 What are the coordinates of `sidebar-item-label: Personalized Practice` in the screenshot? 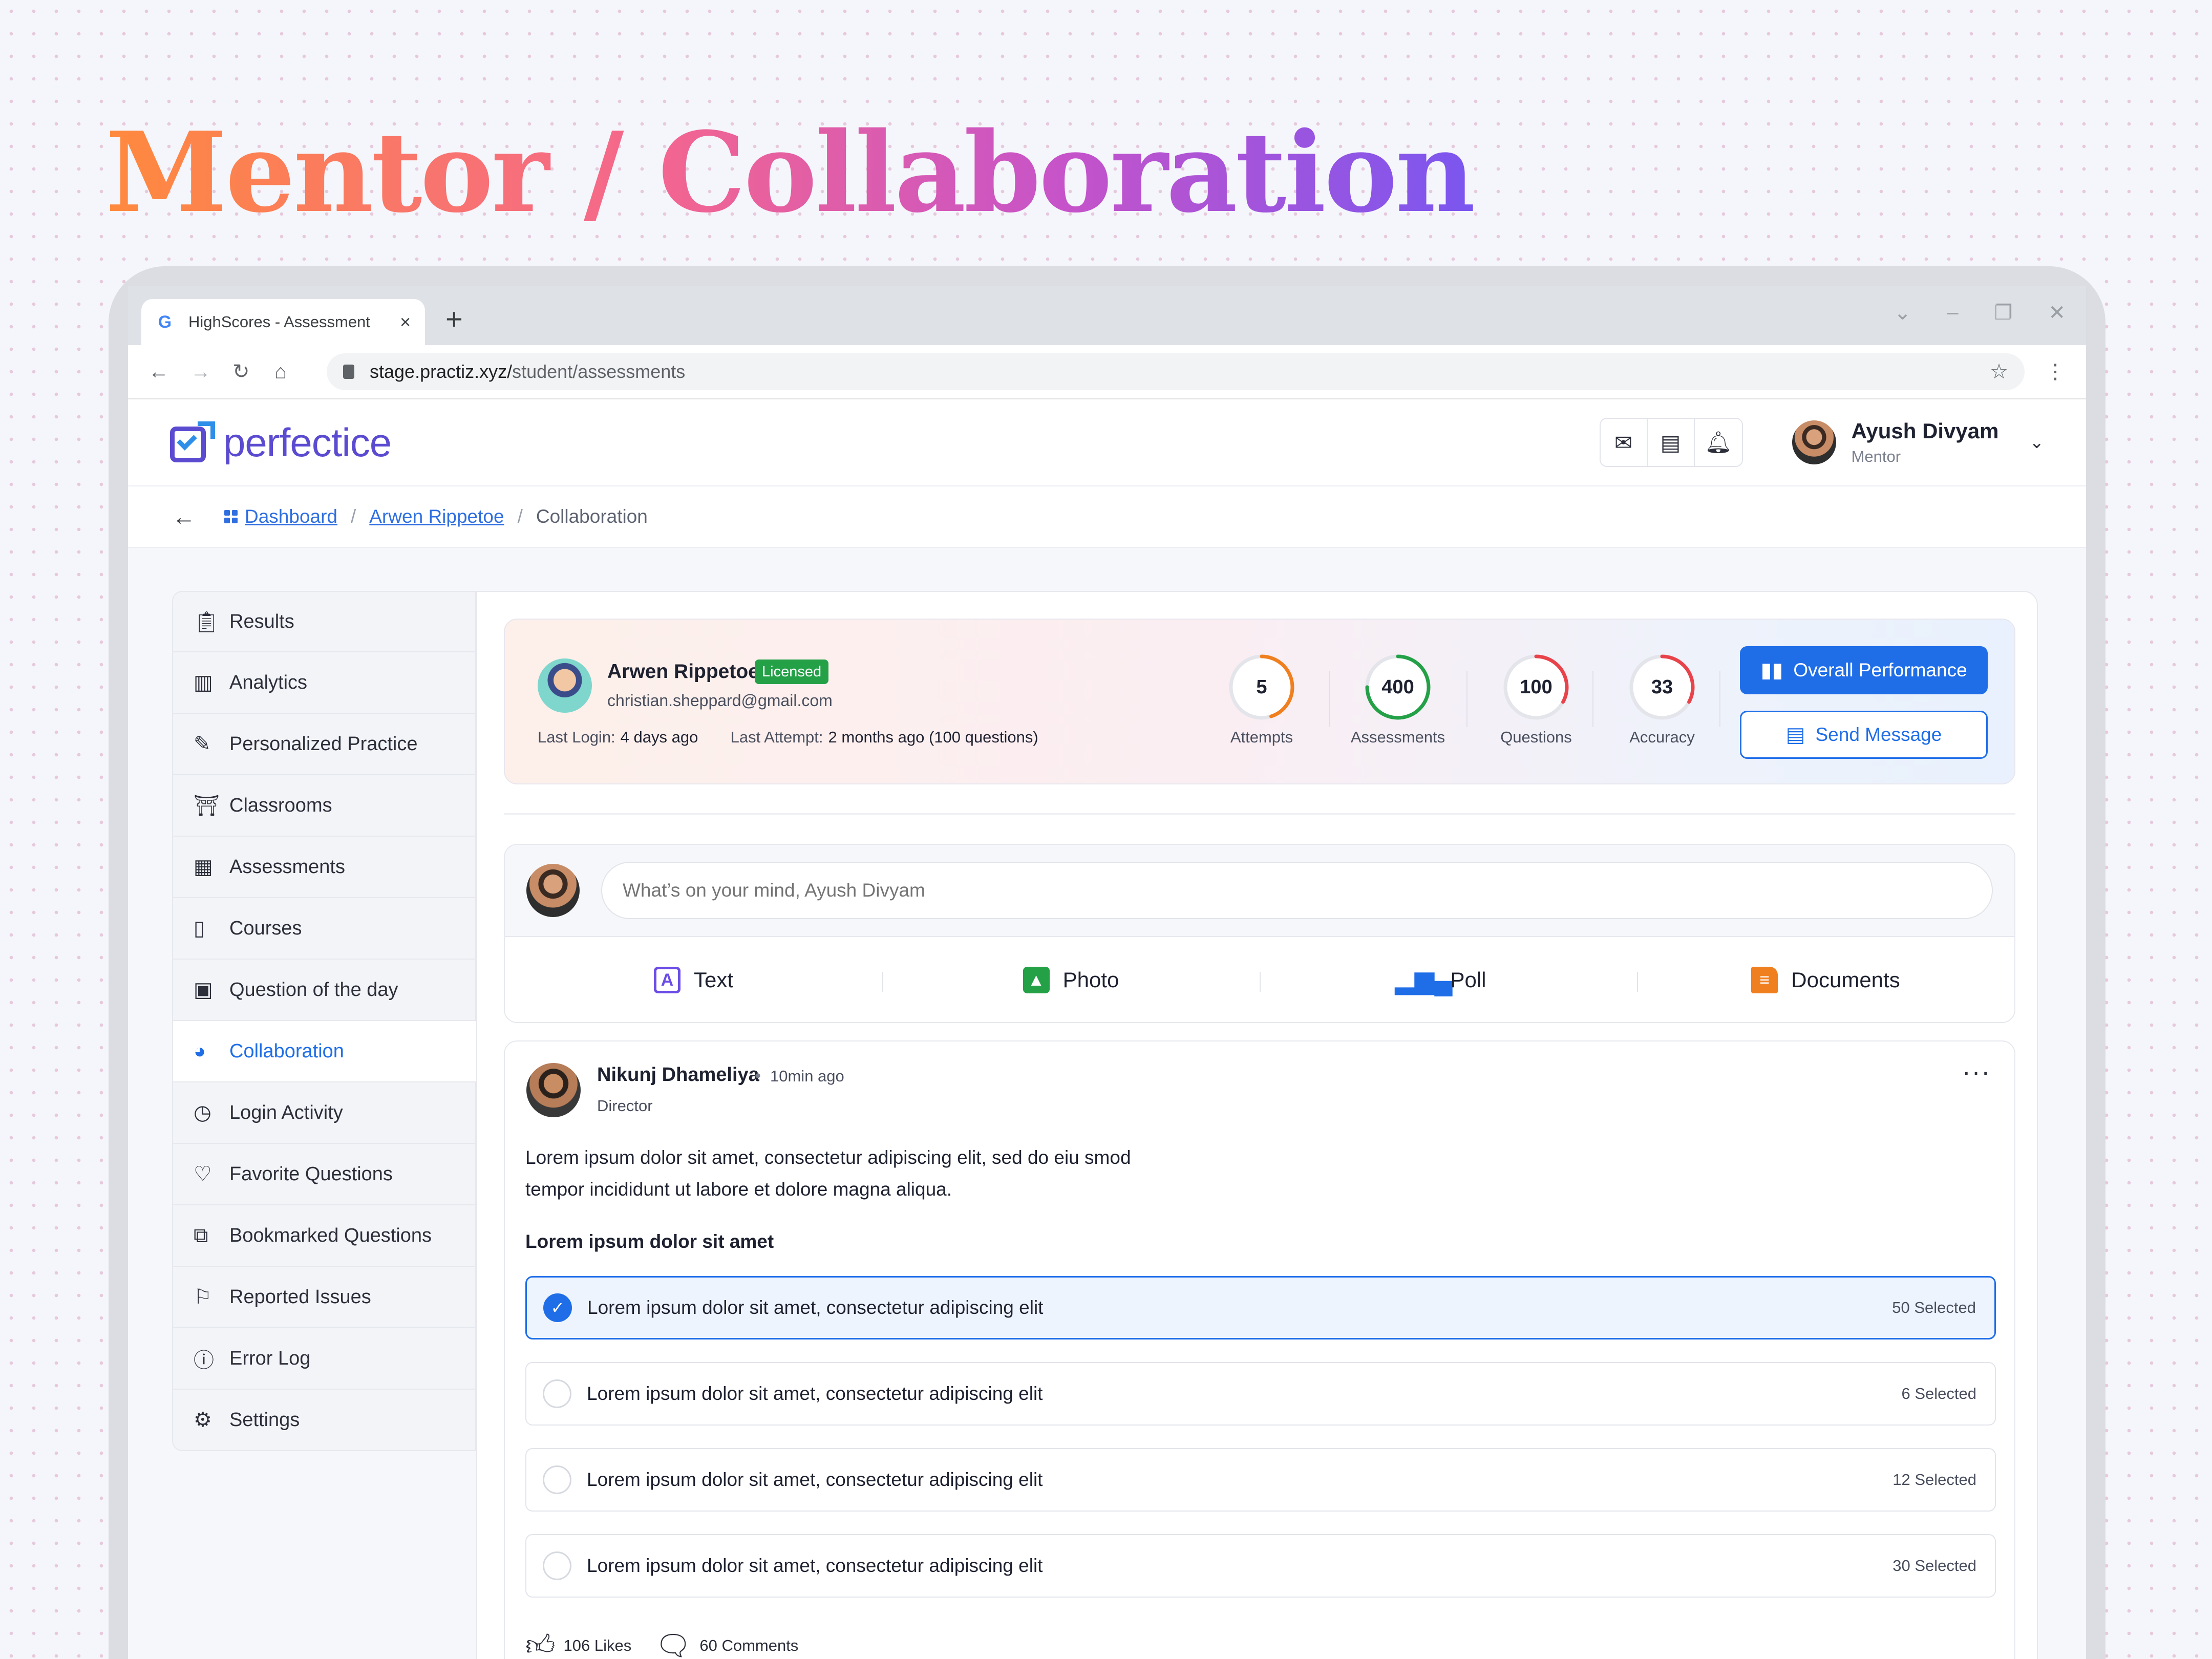 It's located at (324, 744).